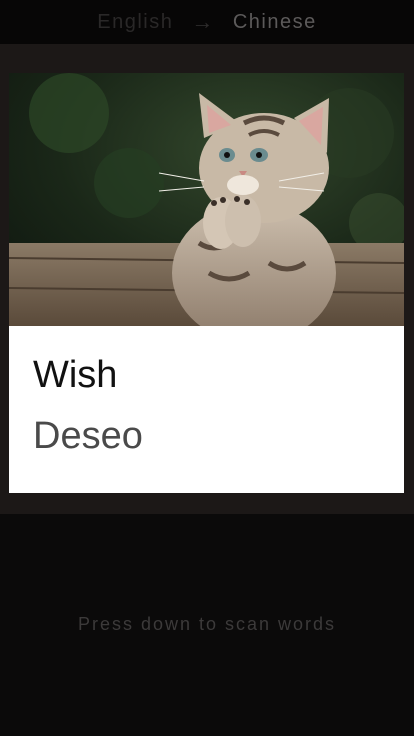 The width and height of the screenshot is (414, 736). I want to click on source-language: English, so click(135, 22).